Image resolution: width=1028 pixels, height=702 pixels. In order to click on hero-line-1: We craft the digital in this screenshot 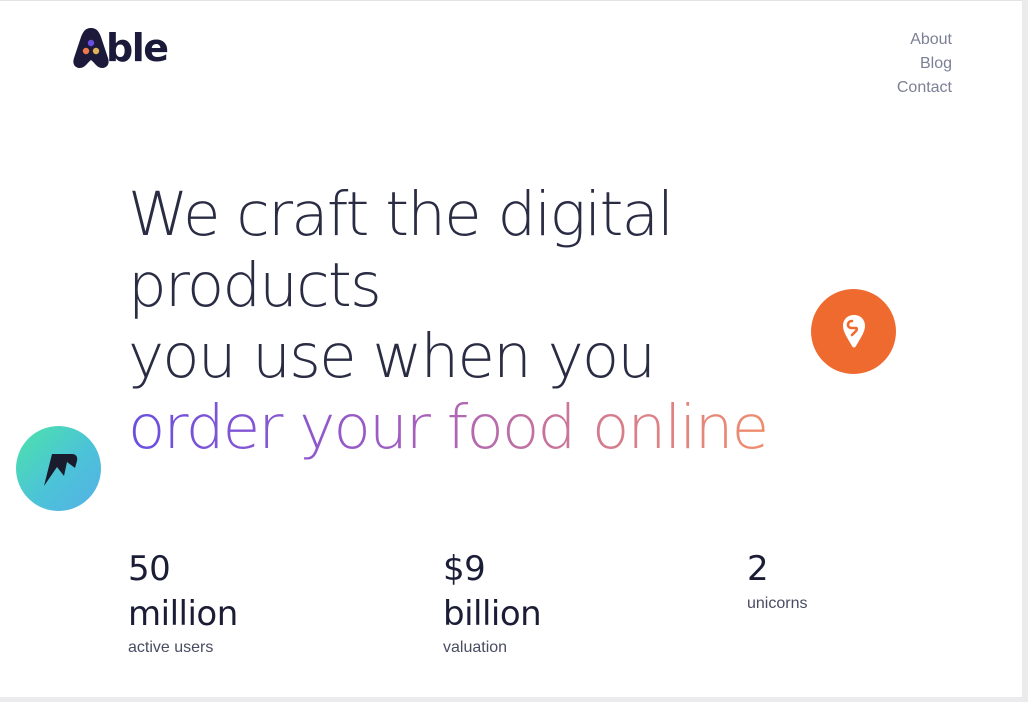, I will do `click(401, 214)`.